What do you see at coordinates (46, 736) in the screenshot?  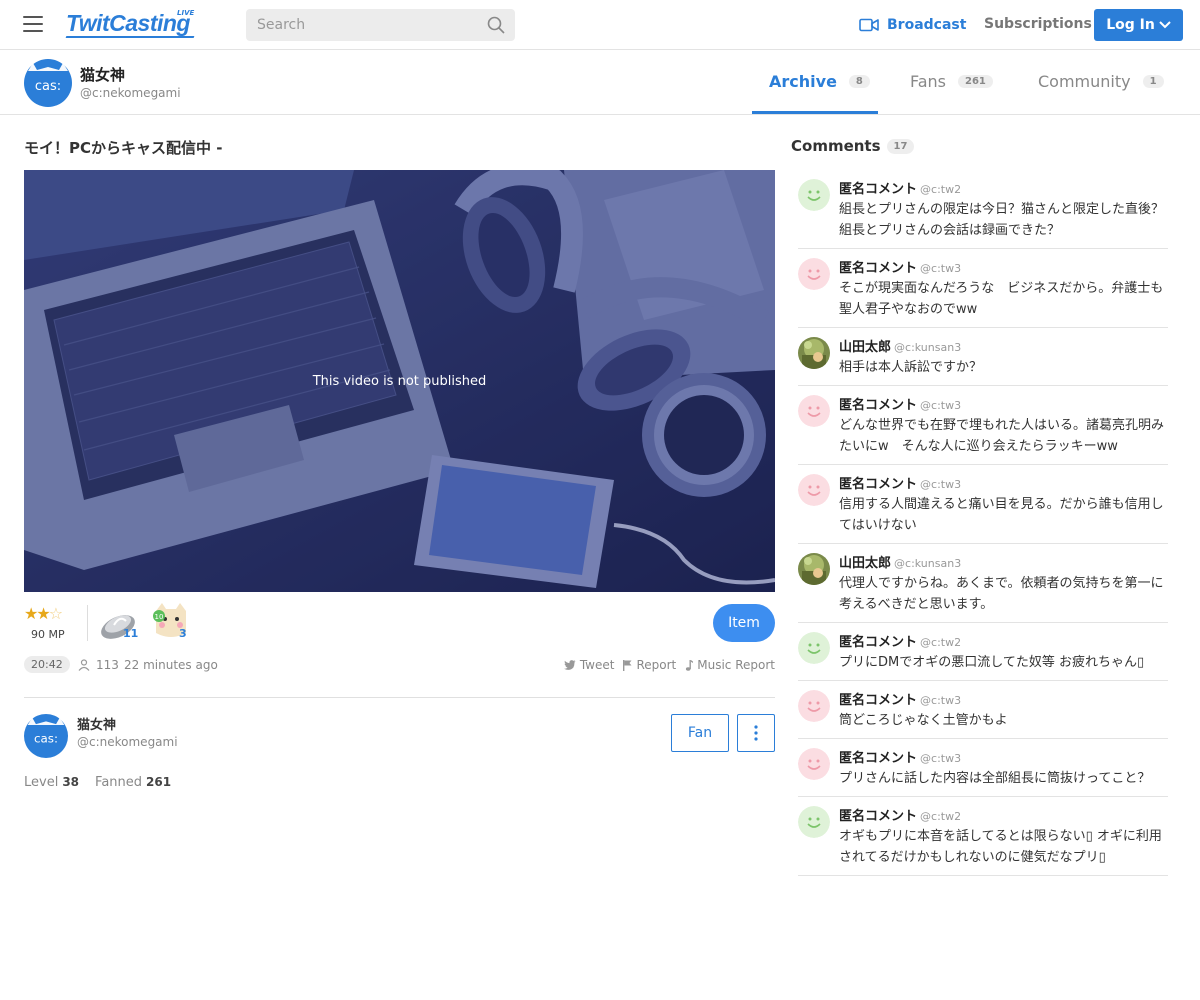 I see `owner-avatar: cas:` at bounding box center [46, 736].